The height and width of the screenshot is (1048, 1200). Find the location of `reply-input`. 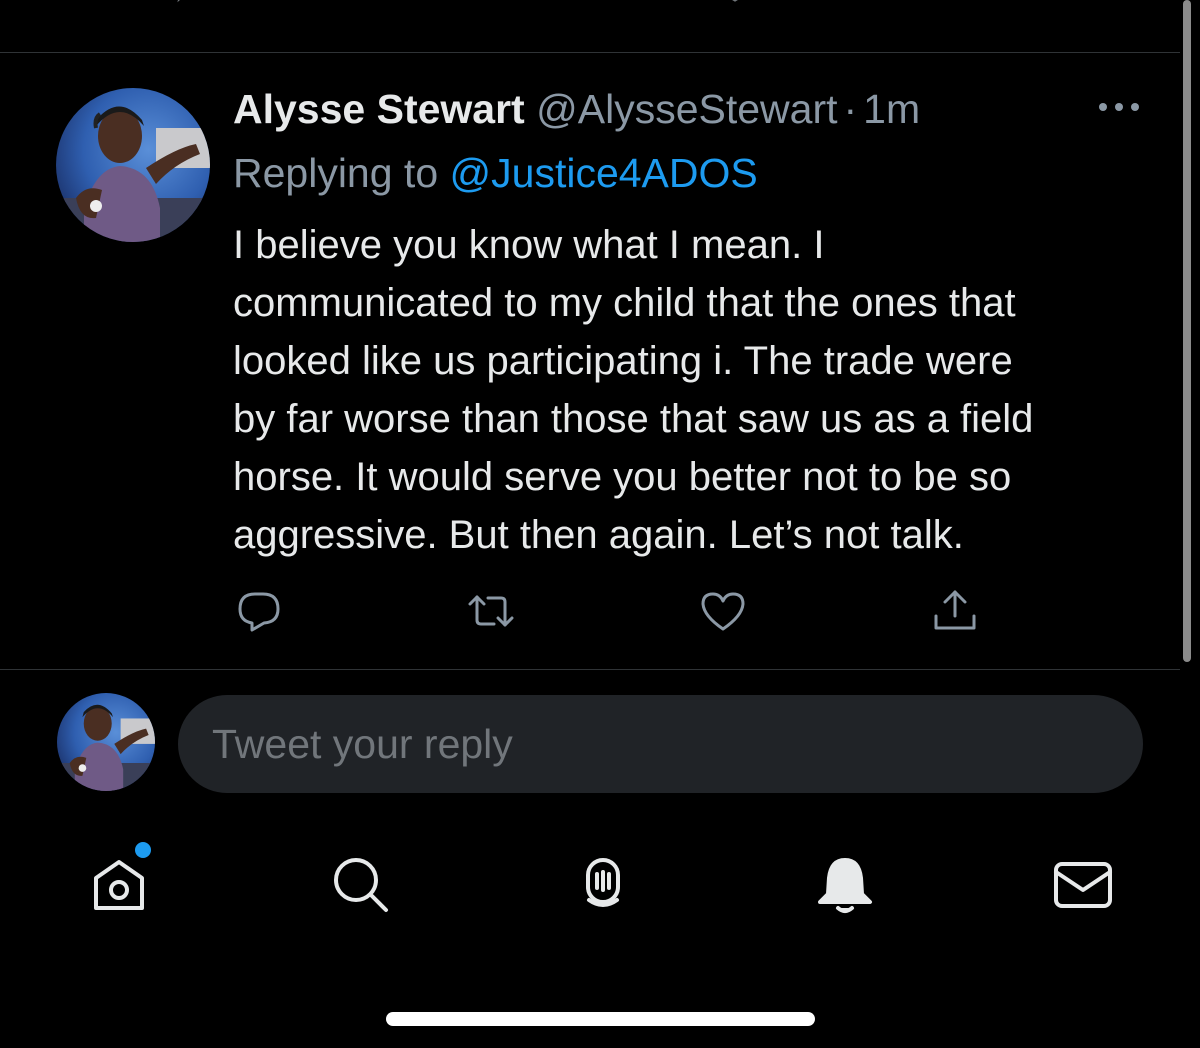

reply-input is located at coordinates (660, 744).